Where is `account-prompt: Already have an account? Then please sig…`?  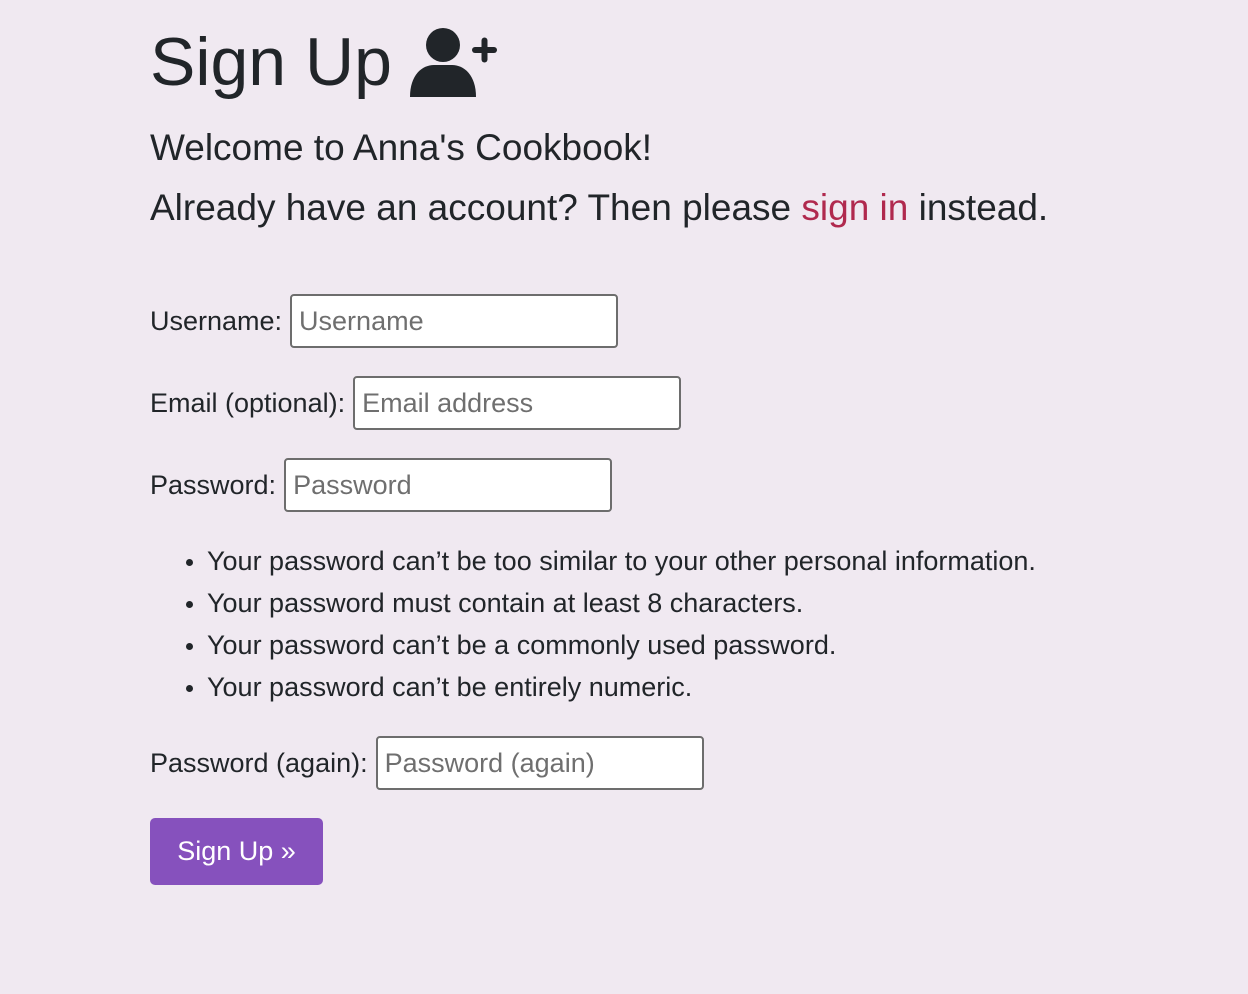 account-prompt: Already have an account? Then please sig… is located at coordinates (599, 208).